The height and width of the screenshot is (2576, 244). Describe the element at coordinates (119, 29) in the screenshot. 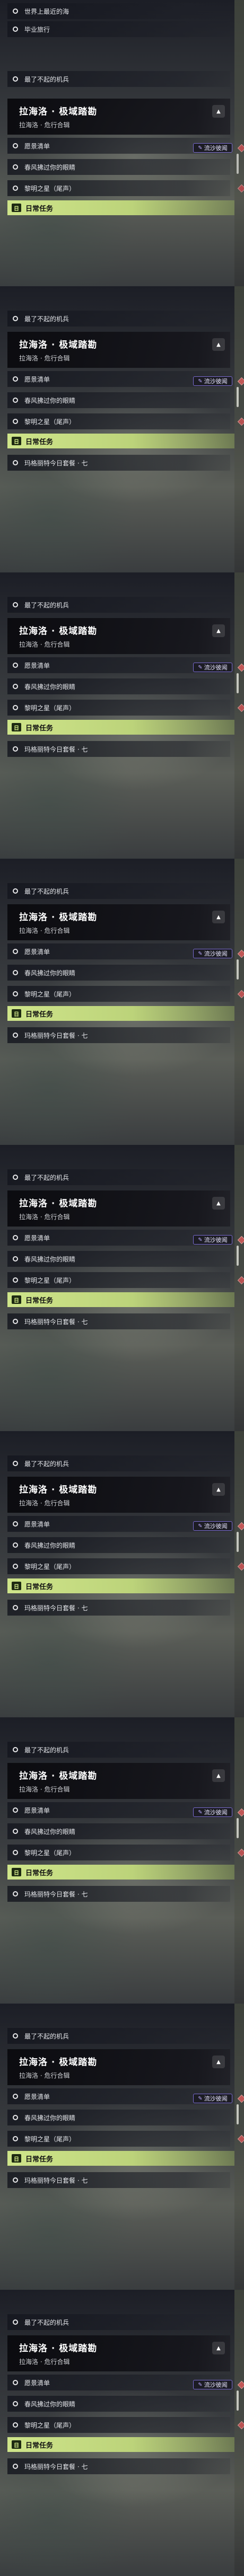

I see `quest-item-graduation: 毕业旅行` at that location.